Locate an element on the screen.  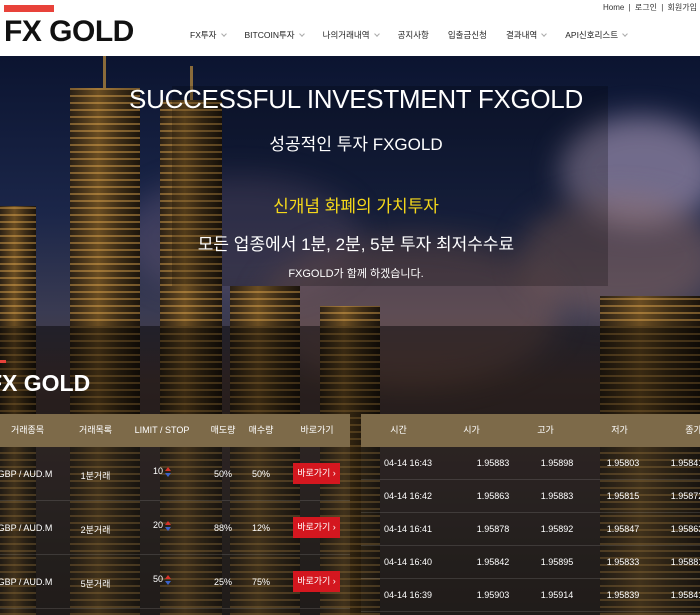
hero-title: SUCCESSFUL INVESTMENT FXGOLD is located at coordinates (356, 99).